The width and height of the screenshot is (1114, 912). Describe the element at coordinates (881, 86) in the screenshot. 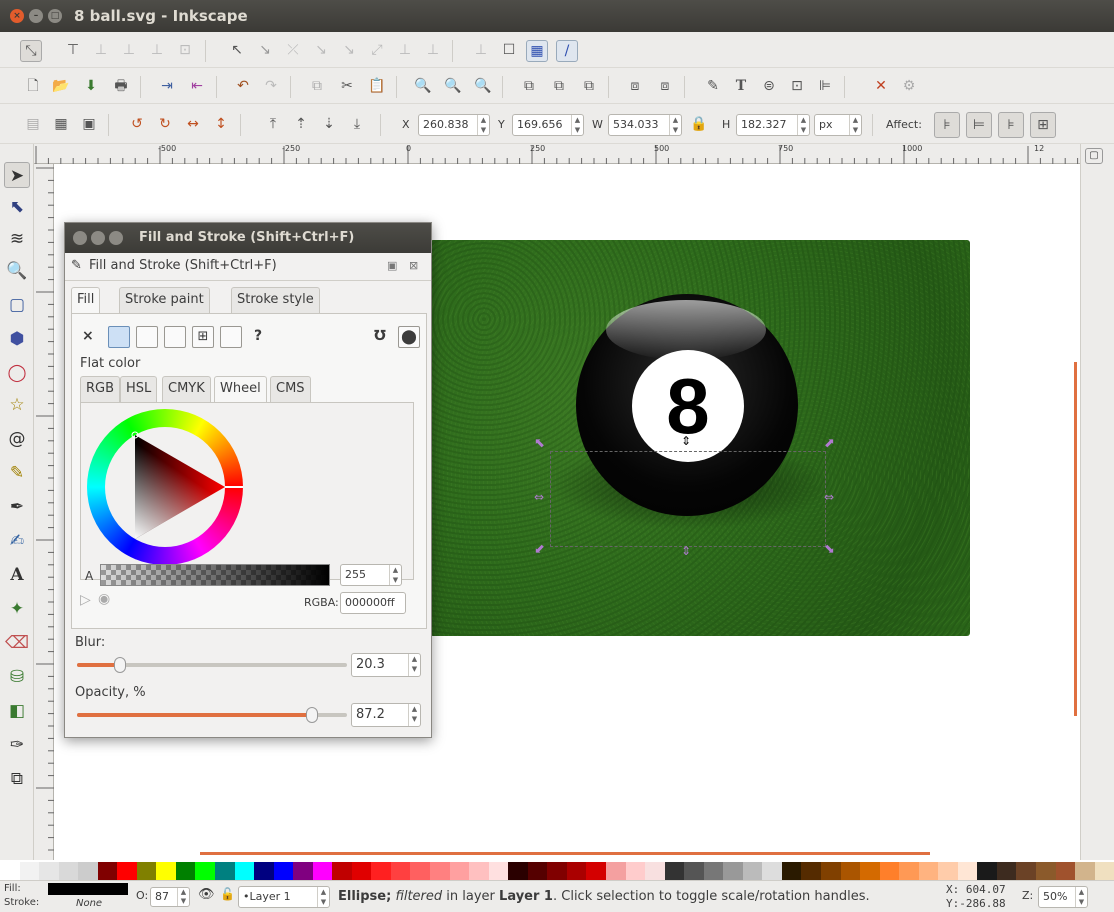

I see `preferences-icon: ✕` at that location.